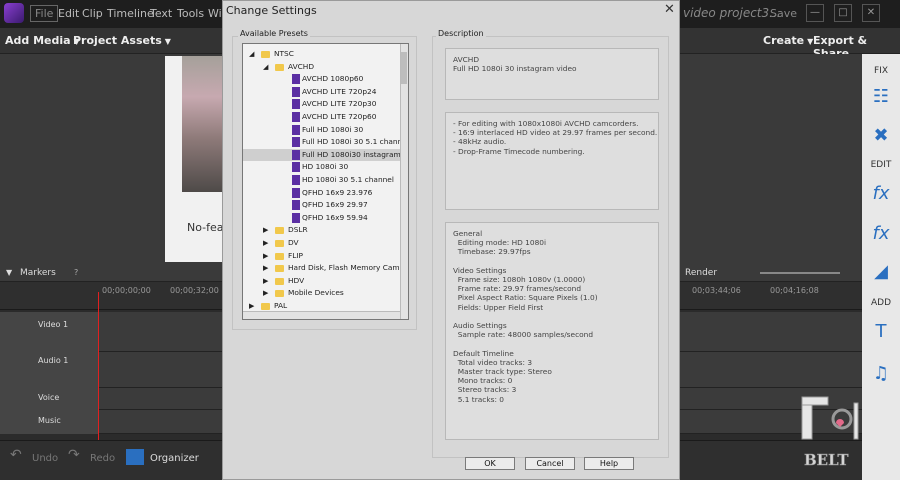 The width and height of the screenshot is (900, 480). I want to click on collapse-icon: ▼, so click(9, 272).